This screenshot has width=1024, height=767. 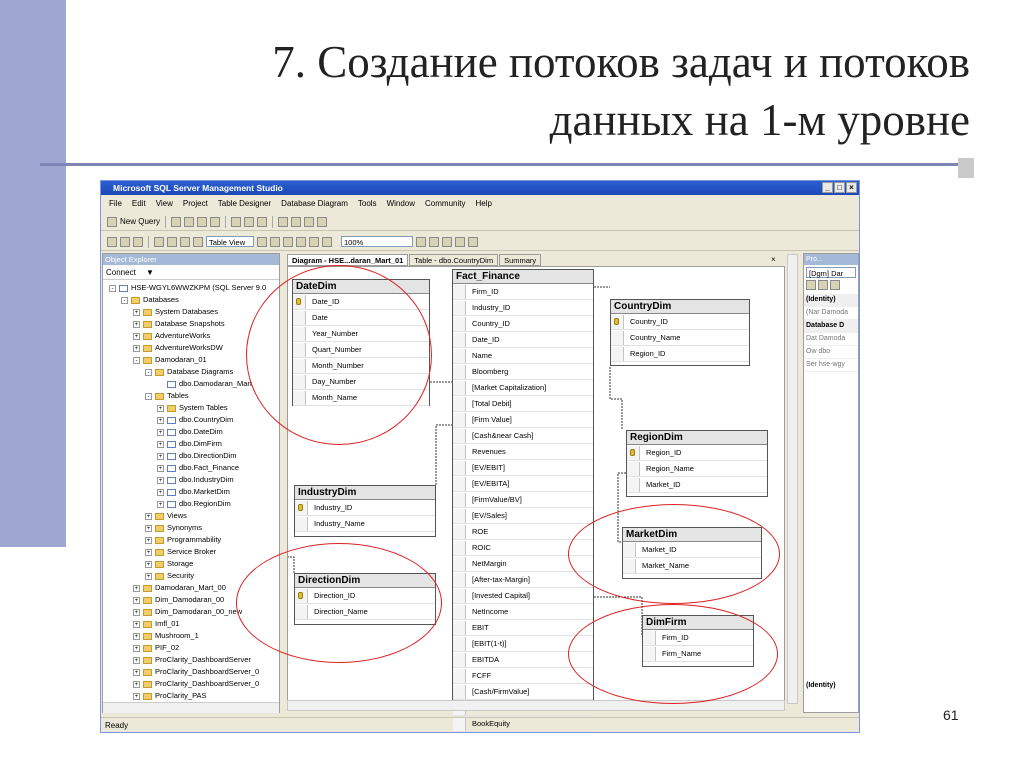 What do you see at coordinates (483, 204) in the screenshot?
I see `menu-item-help: Help` at bounding box center [483, 204].